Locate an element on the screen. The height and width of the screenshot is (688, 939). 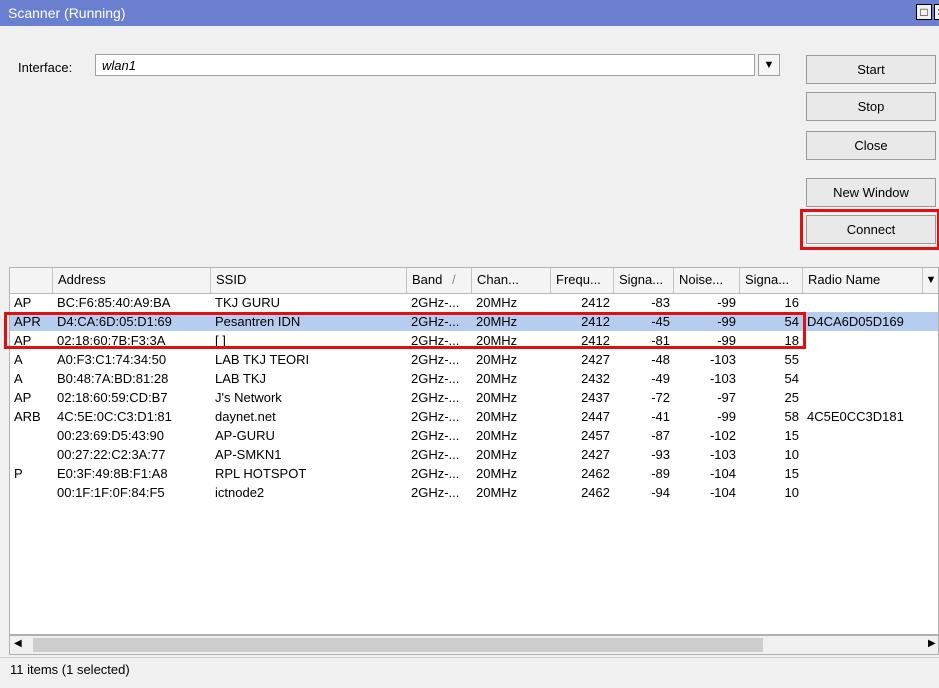
sort-icon: / is located at coordinates (454, 279).